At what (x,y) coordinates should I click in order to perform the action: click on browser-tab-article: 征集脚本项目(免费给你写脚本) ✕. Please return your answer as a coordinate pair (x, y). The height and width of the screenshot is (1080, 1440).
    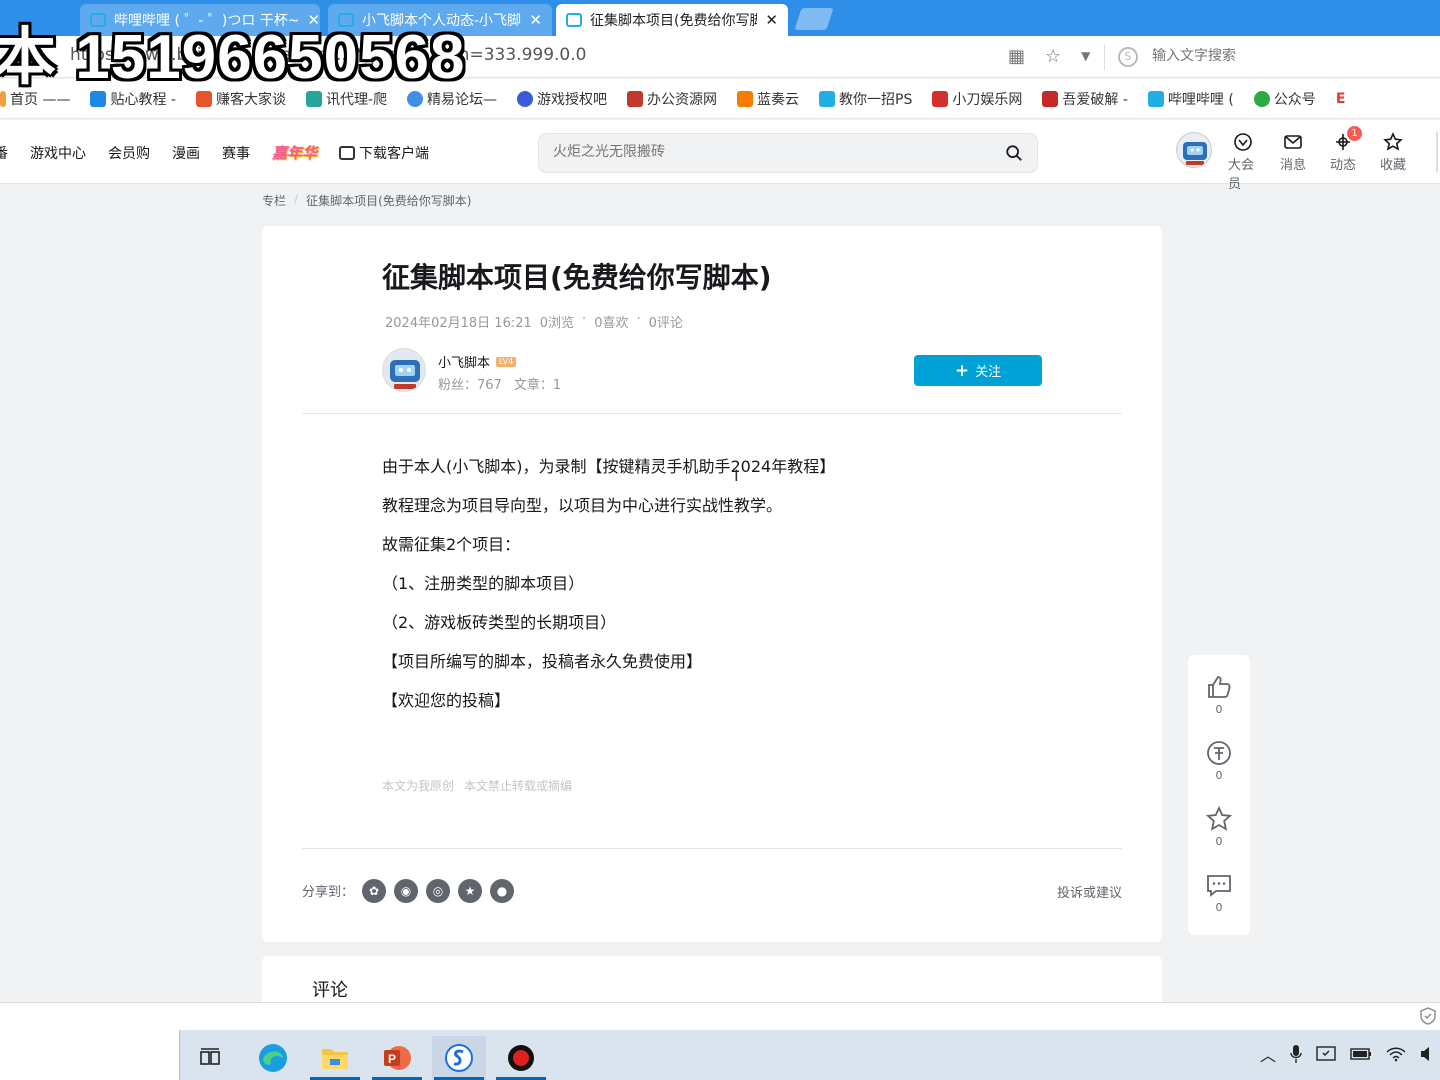
    Looking at the image, I should click on (672, 20).